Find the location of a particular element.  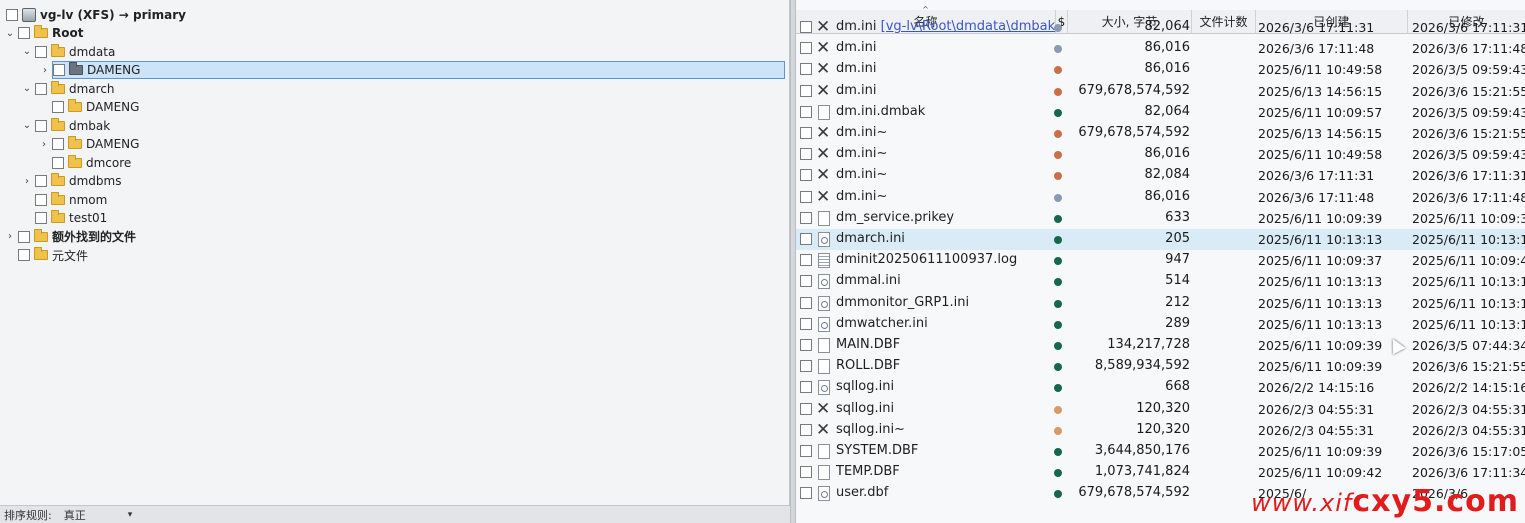

tree-item: DAMENG is located at coordinates (88, 107).